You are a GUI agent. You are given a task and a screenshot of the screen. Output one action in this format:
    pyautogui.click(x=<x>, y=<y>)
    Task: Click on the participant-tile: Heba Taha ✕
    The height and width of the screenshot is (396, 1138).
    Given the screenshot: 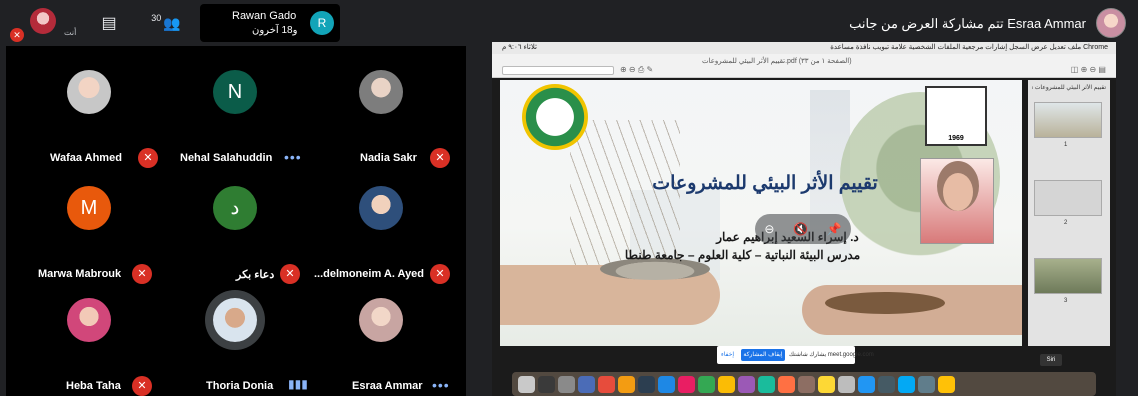 What is the action you would take?
    pyautogui.click(x=89, y=340)
    